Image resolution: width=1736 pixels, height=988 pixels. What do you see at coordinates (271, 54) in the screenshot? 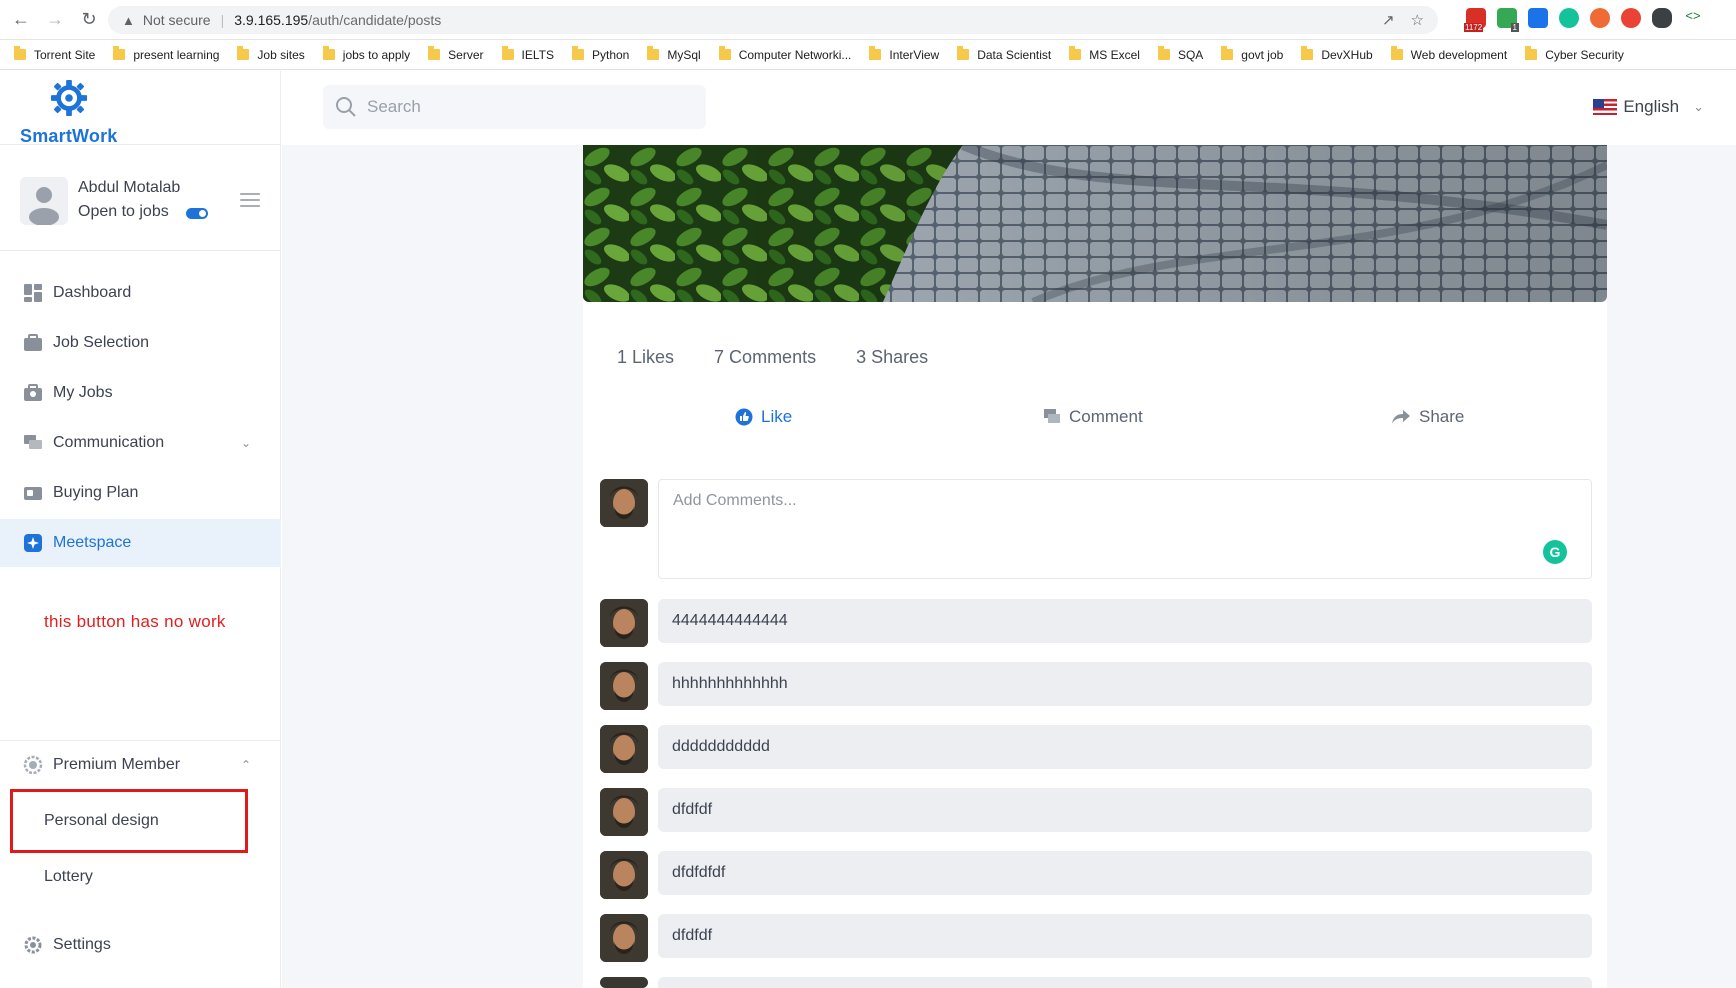
I see `bookmark: Job sites` at bounding box center [271, 54].